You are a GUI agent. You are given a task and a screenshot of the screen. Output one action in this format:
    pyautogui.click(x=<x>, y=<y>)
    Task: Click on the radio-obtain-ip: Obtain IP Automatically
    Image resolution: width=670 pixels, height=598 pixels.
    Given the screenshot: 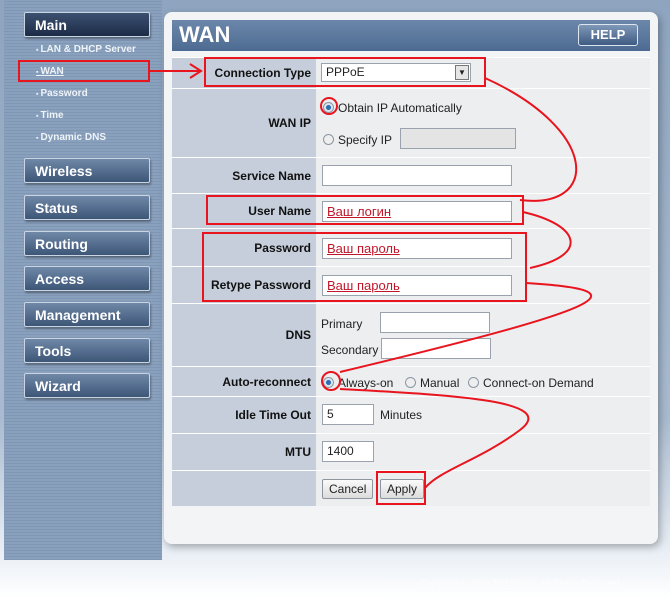 What is the action you would take?
    pyautogui.click(x=392, y=108)
    